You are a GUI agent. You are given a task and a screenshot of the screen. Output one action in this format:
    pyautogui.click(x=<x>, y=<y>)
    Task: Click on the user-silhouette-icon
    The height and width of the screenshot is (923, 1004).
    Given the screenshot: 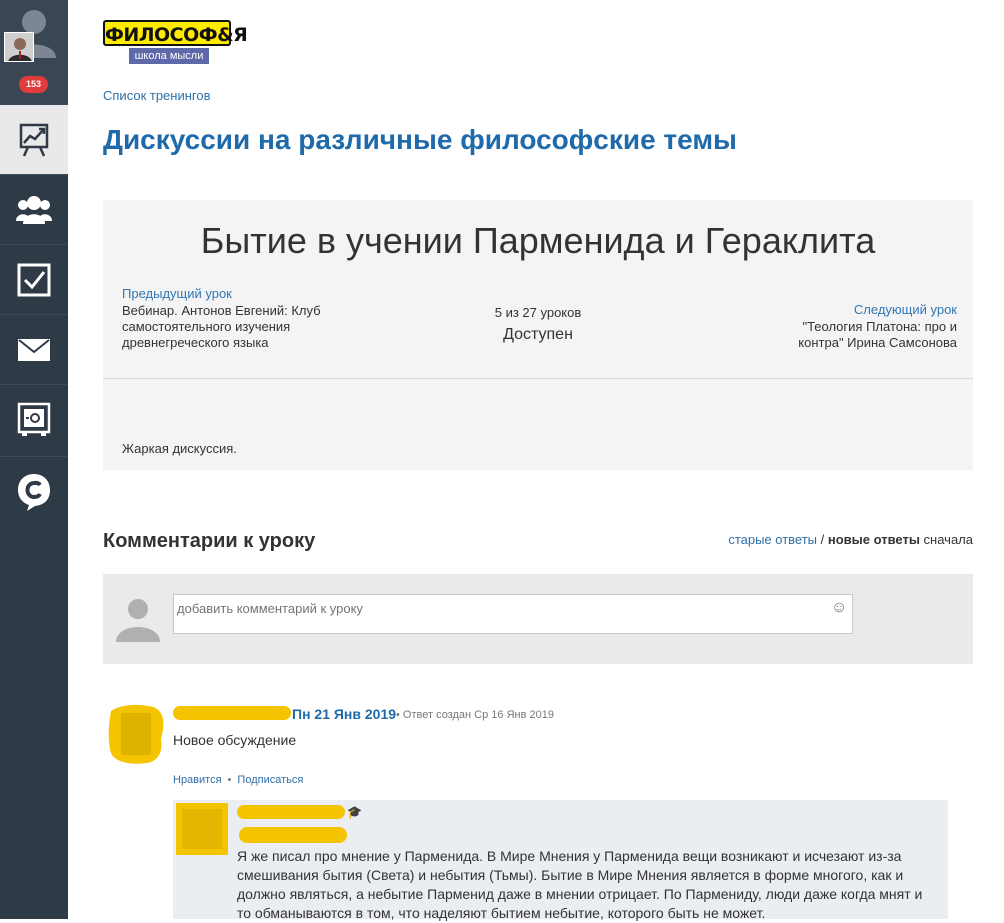 What is the action you would take?
    pyautogui.click(x=138, y=620)
    